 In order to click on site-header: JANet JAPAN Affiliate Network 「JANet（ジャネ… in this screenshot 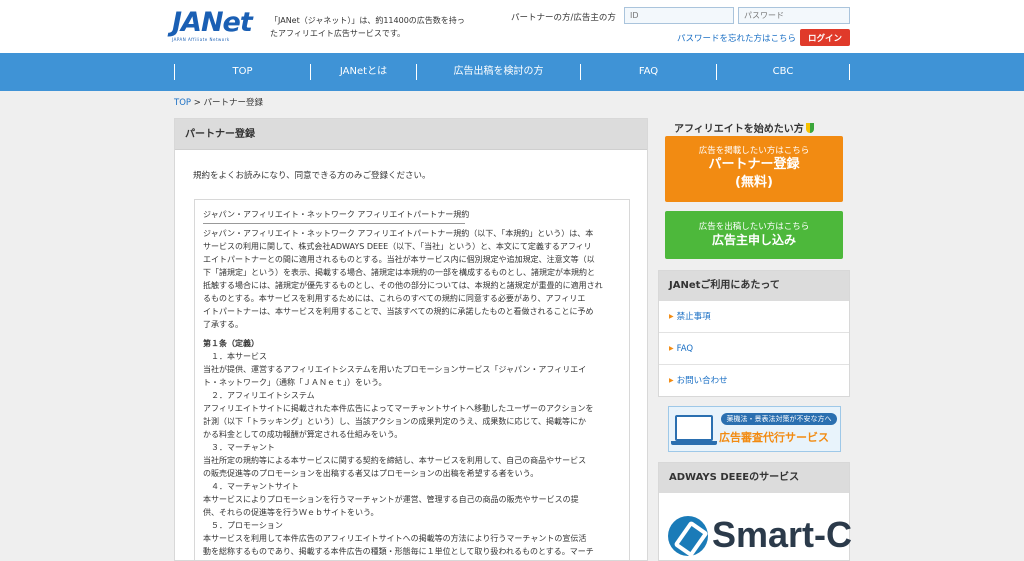, I will do `click(512, 26)`.